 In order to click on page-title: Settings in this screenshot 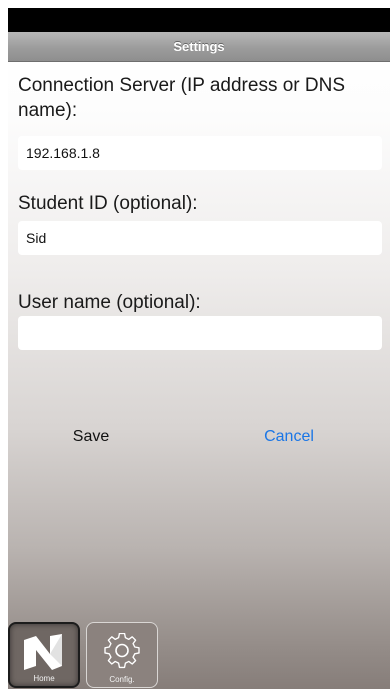, I will do `click(199, 46)`.